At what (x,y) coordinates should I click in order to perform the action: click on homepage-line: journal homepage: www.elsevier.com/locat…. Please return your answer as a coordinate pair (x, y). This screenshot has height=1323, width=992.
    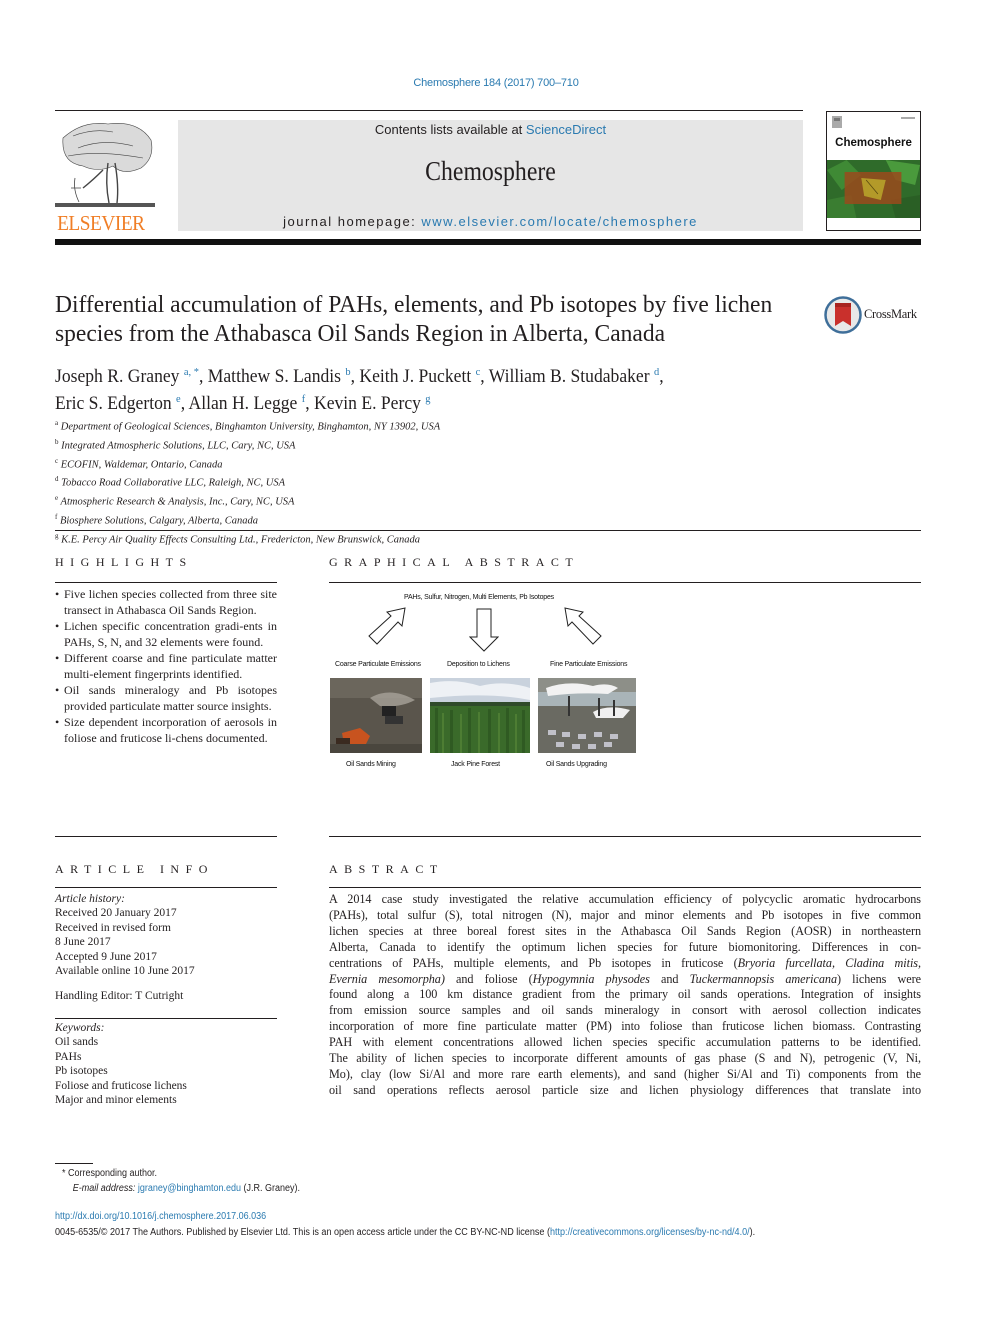
    Looking at the image, I should click on (490, 221).